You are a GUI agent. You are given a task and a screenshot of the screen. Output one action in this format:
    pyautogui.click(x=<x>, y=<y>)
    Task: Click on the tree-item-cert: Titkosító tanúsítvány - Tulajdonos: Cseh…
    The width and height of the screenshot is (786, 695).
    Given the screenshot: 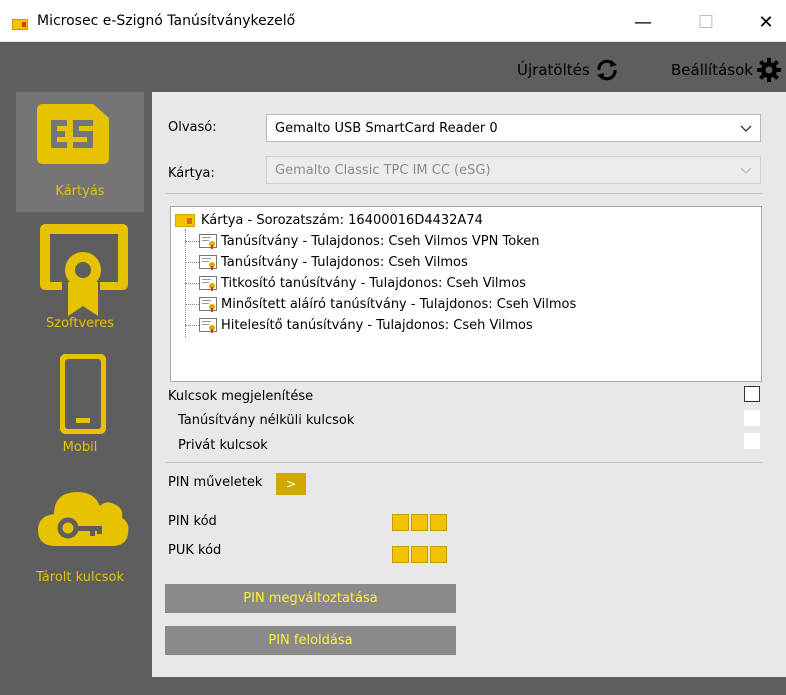 What is the action you would take?
    pyautogui.click(x=355, y=283)
    